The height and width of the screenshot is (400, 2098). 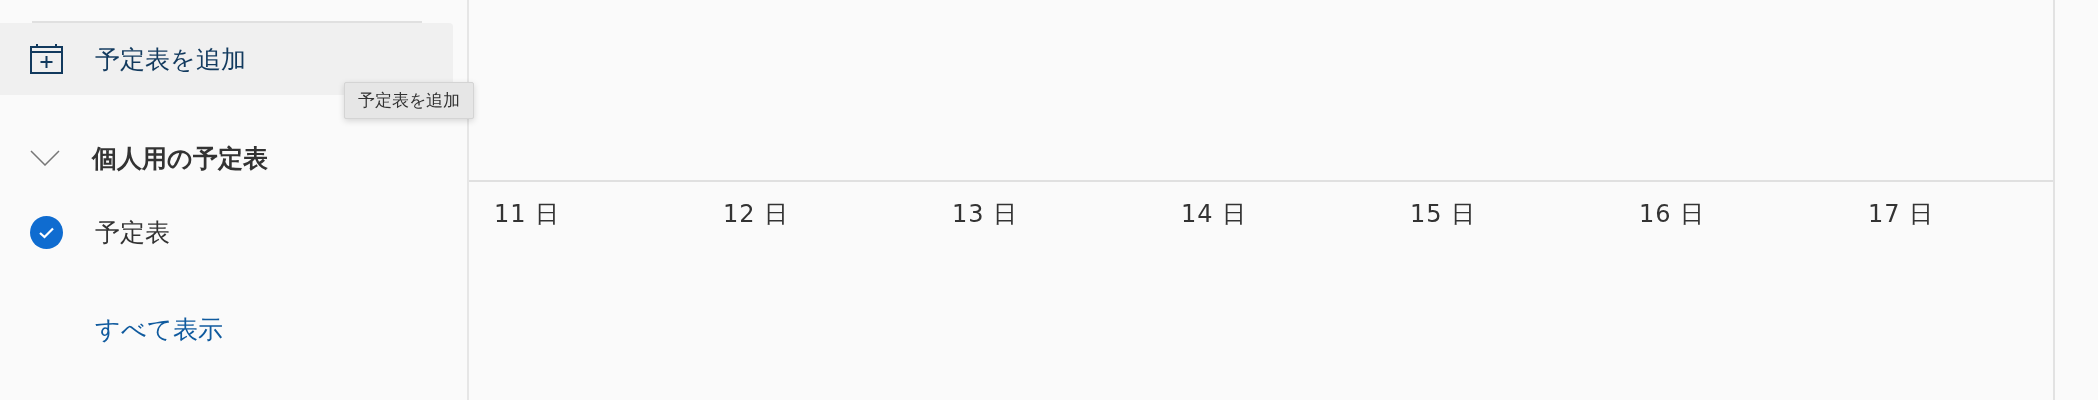 What do you see at coordinates (1443, 214) in the screenshot?
I see `day-label: 15 日` at bounding box center [1443, 214].